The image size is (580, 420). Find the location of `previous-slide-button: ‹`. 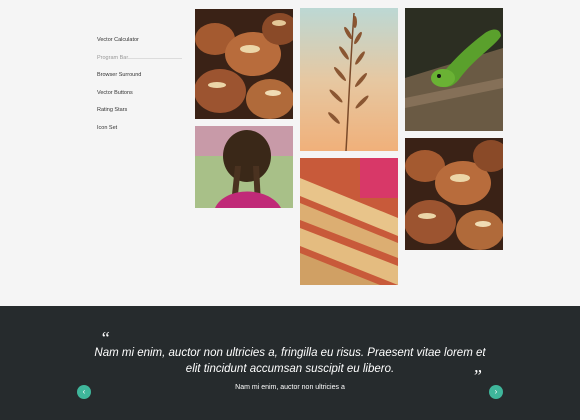

previous-slide-button: ‹ is located at coordinates (84, 392).